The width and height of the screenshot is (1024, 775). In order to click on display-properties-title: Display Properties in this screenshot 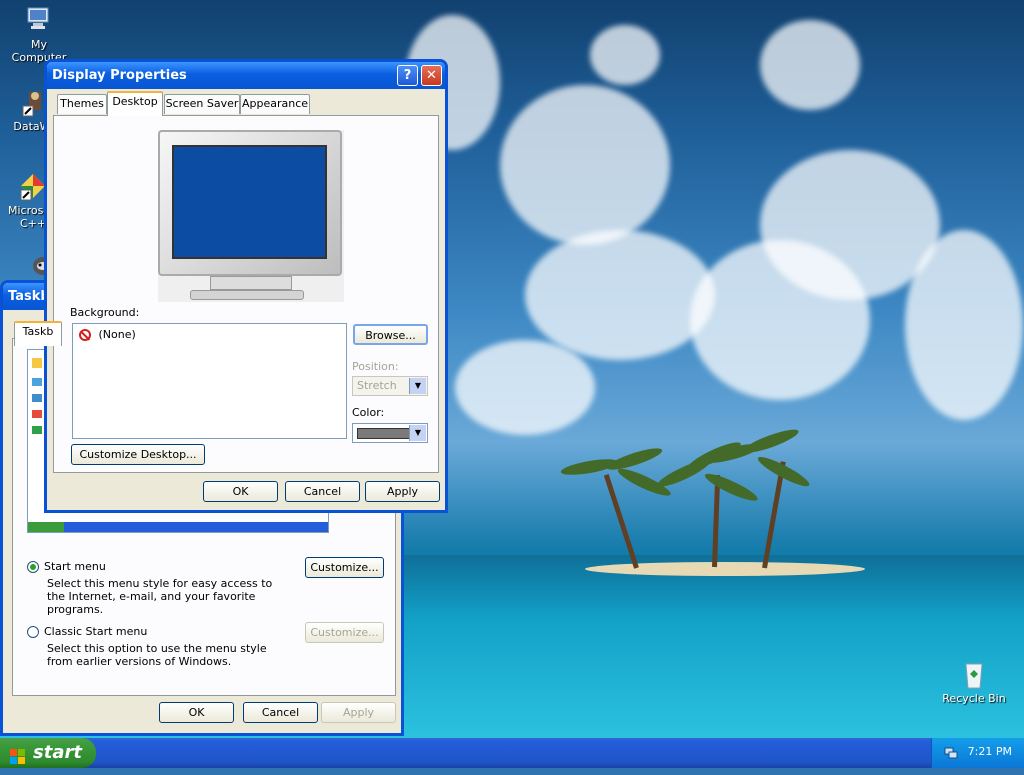, I will do `click(119, 75)`.